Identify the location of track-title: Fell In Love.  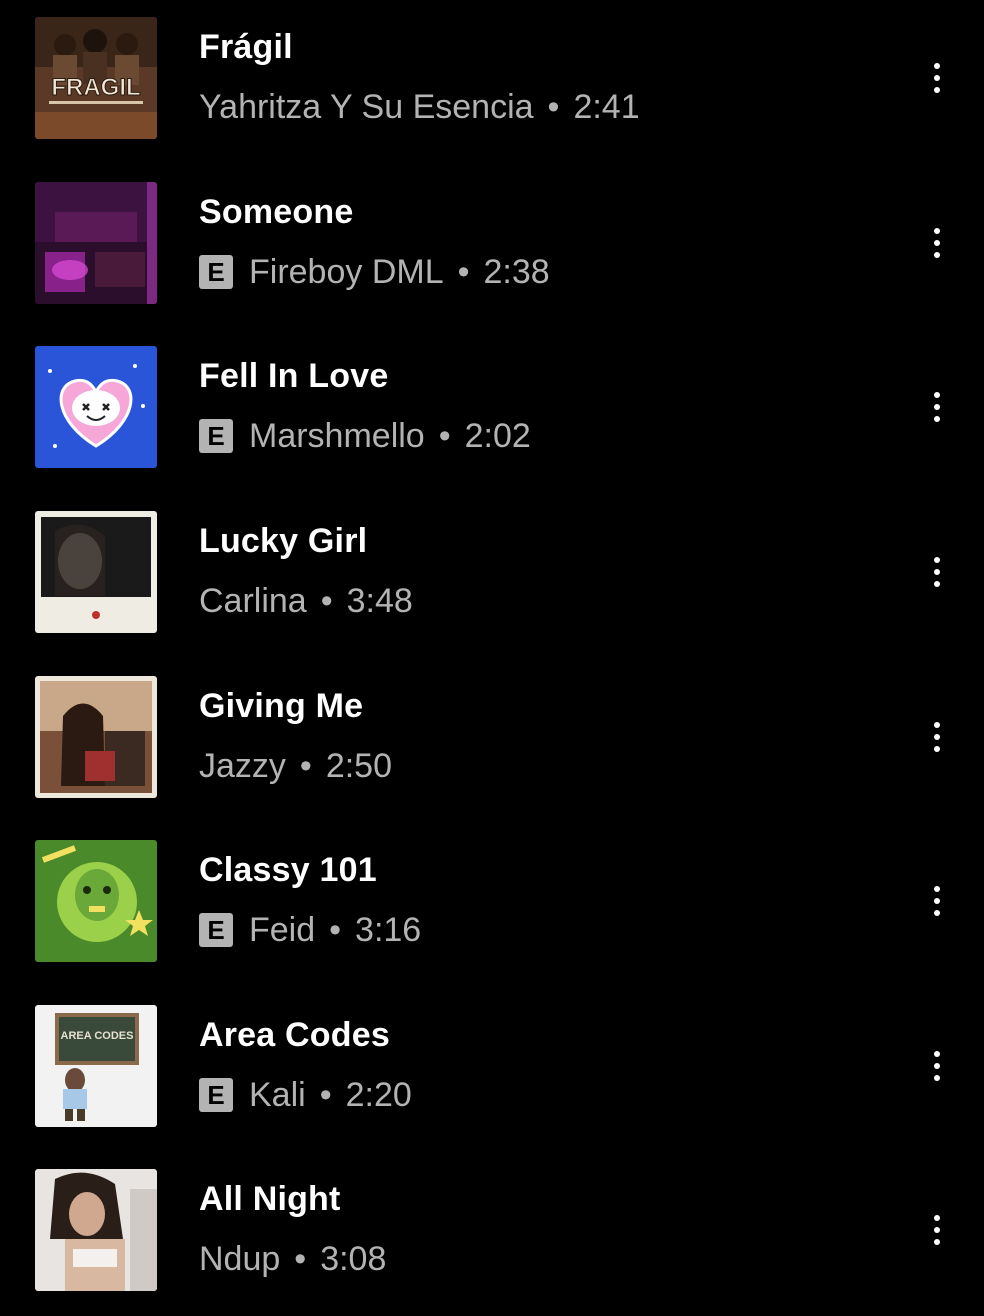
(294, 376).